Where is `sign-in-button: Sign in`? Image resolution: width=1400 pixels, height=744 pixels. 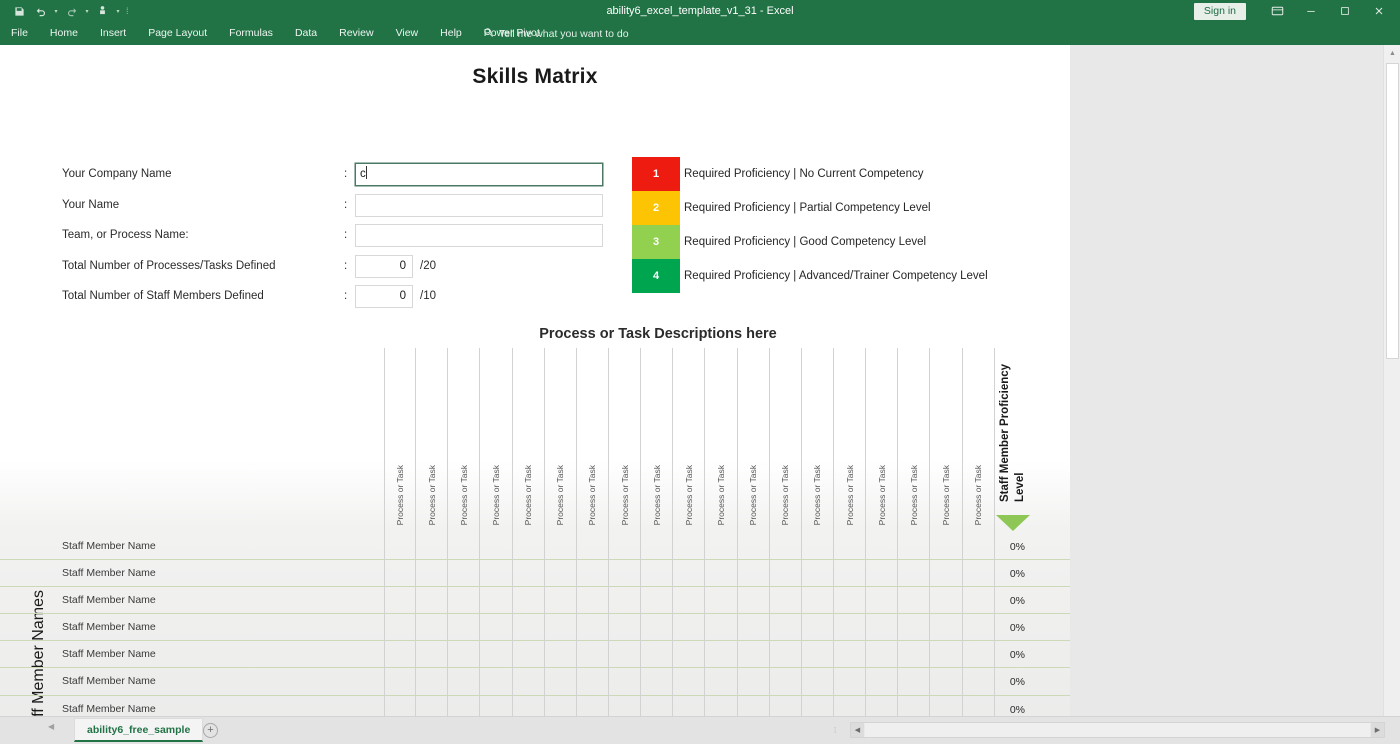 sign-in-button: Sign in is located at coordinates (1219, 11).